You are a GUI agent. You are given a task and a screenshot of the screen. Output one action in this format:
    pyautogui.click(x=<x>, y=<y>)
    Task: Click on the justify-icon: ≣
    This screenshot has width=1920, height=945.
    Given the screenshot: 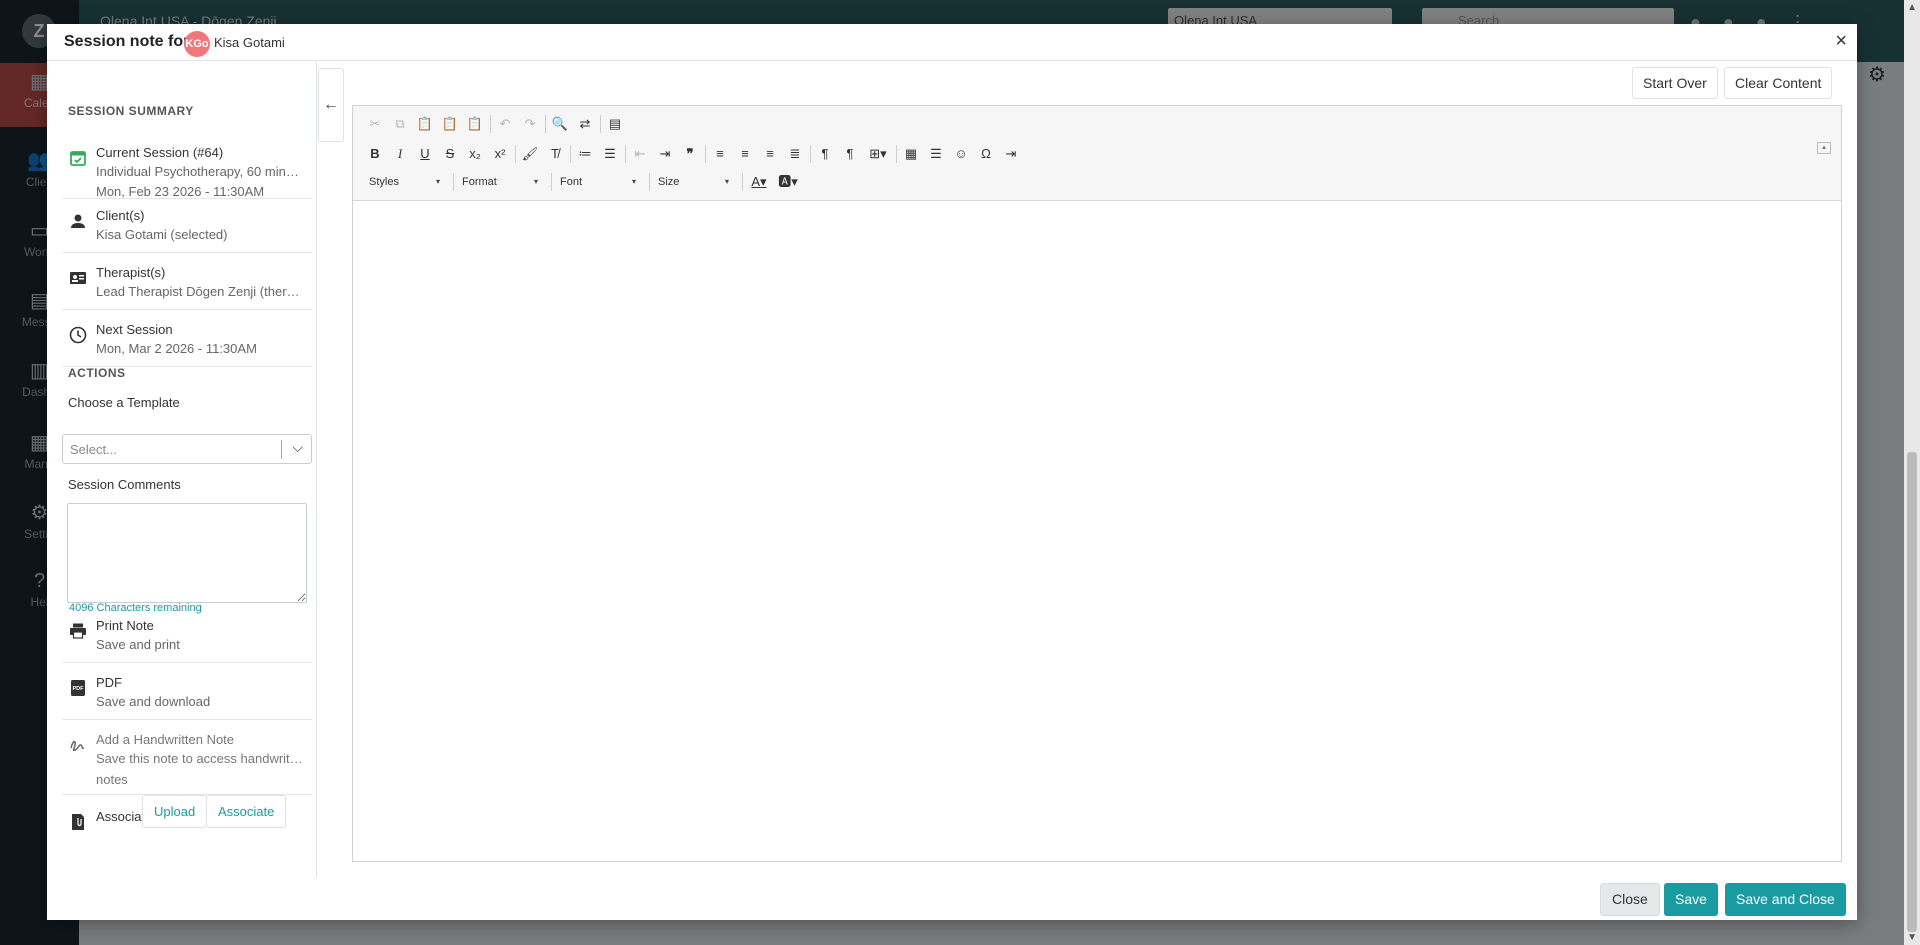 What is the action you would take?
    pyautogui.click(x=795, y=154)
    